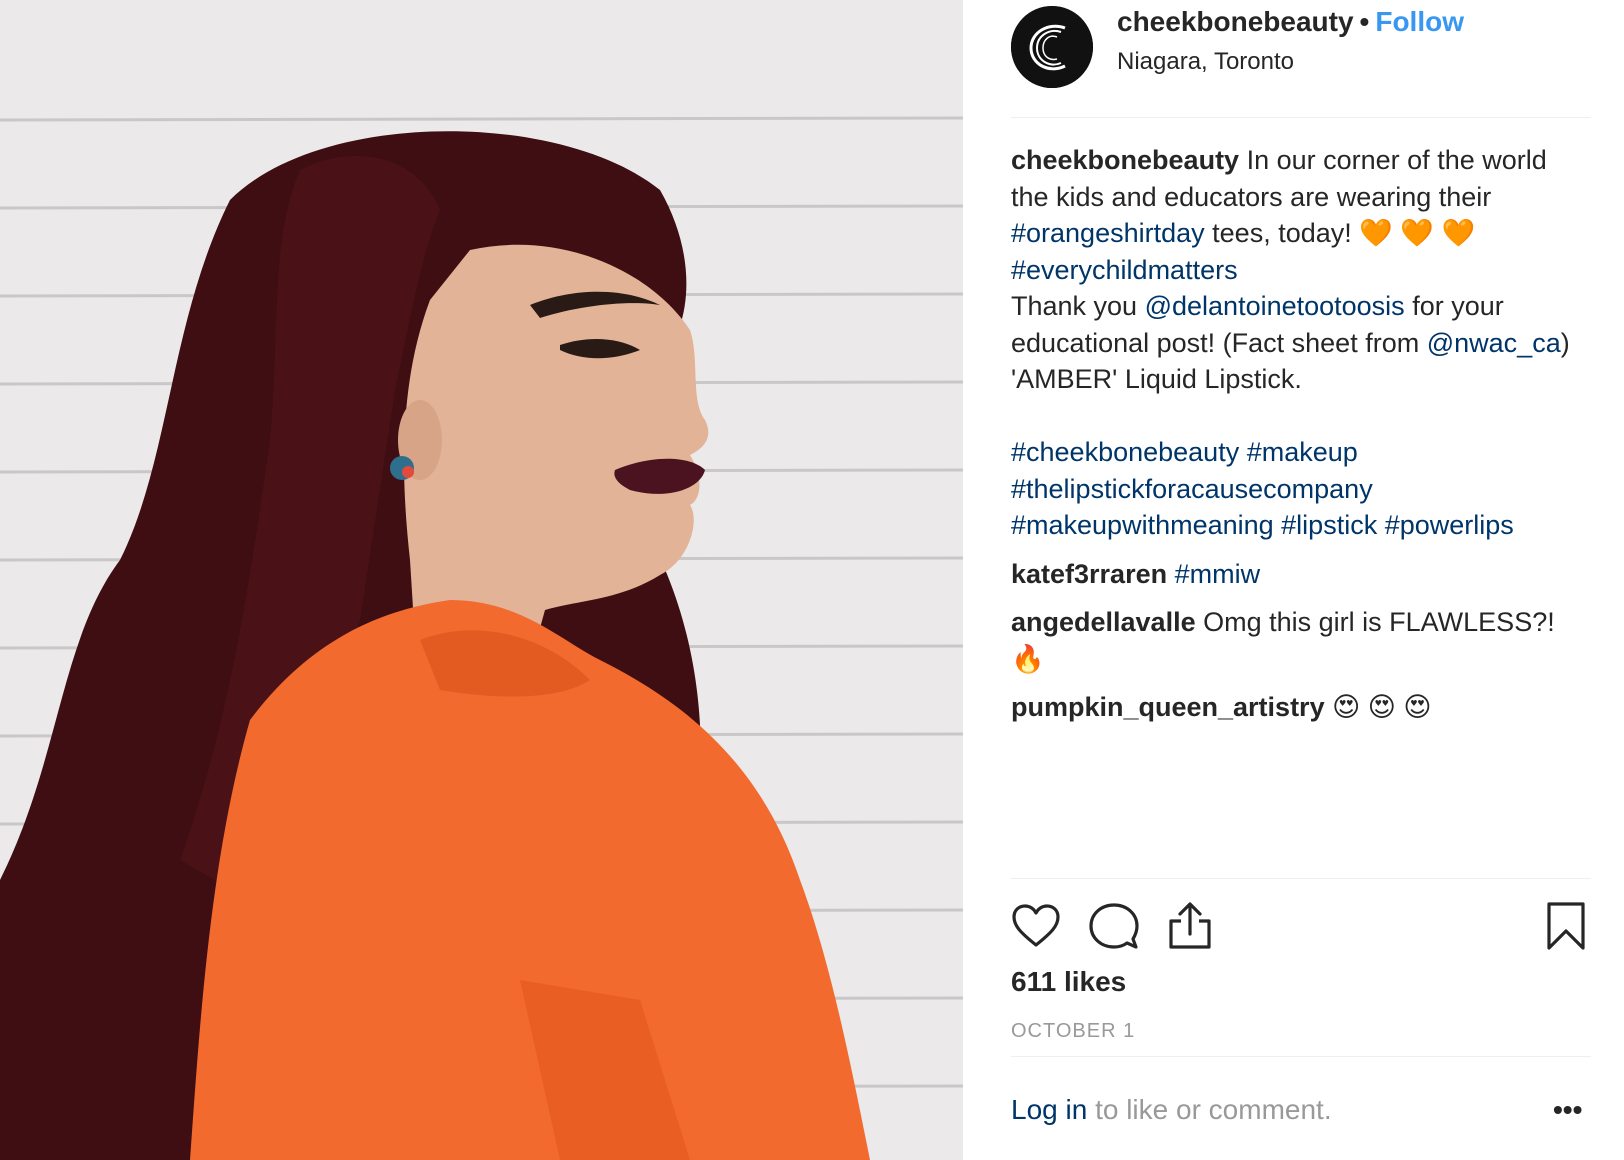  I want to click on hashtag-link: #everychildmatters, so click(1124, 270).